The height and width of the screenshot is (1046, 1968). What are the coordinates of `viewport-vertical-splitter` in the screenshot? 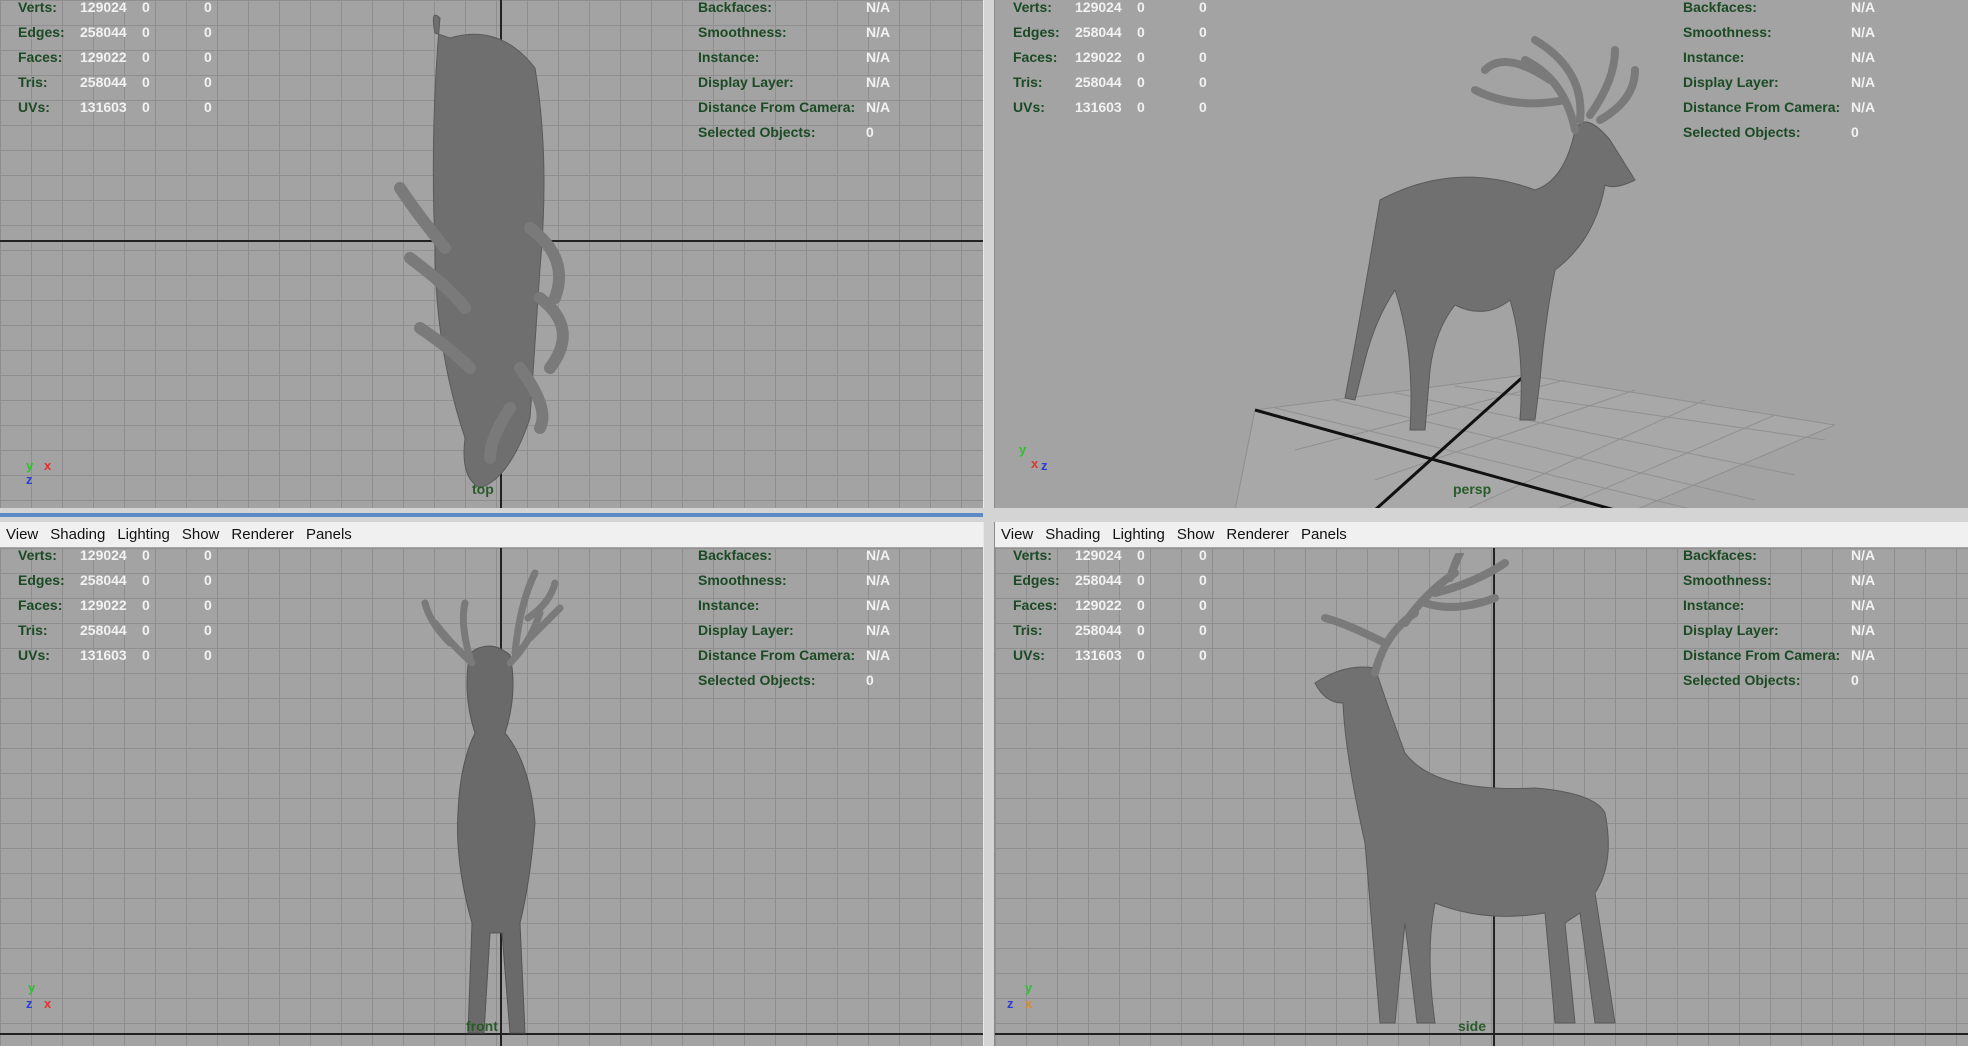 It's located at (989, 523).